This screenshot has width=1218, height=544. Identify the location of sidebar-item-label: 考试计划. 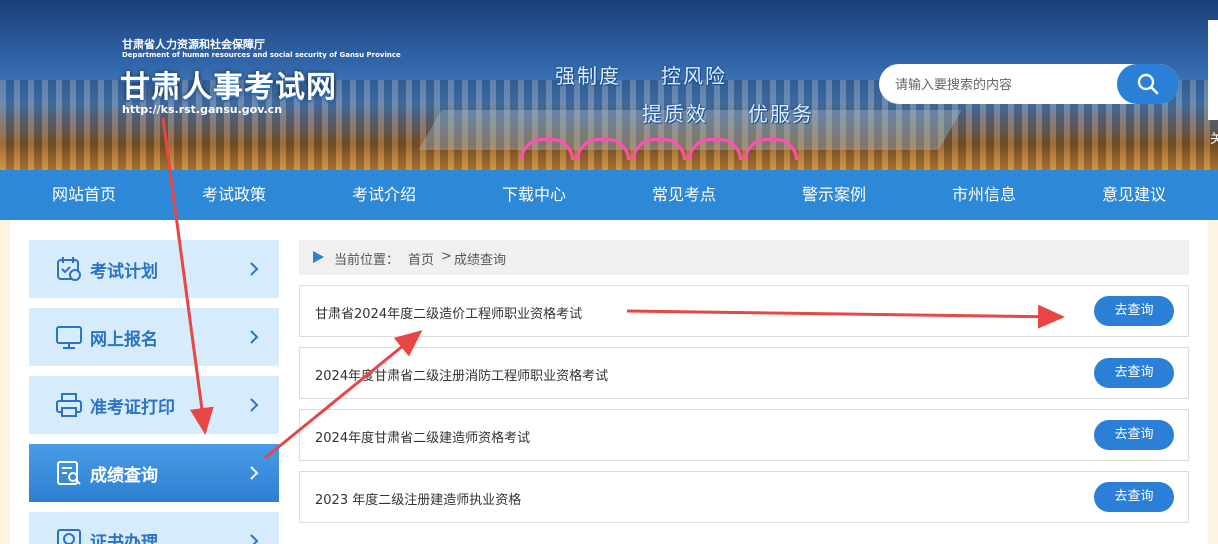
(124, 271).